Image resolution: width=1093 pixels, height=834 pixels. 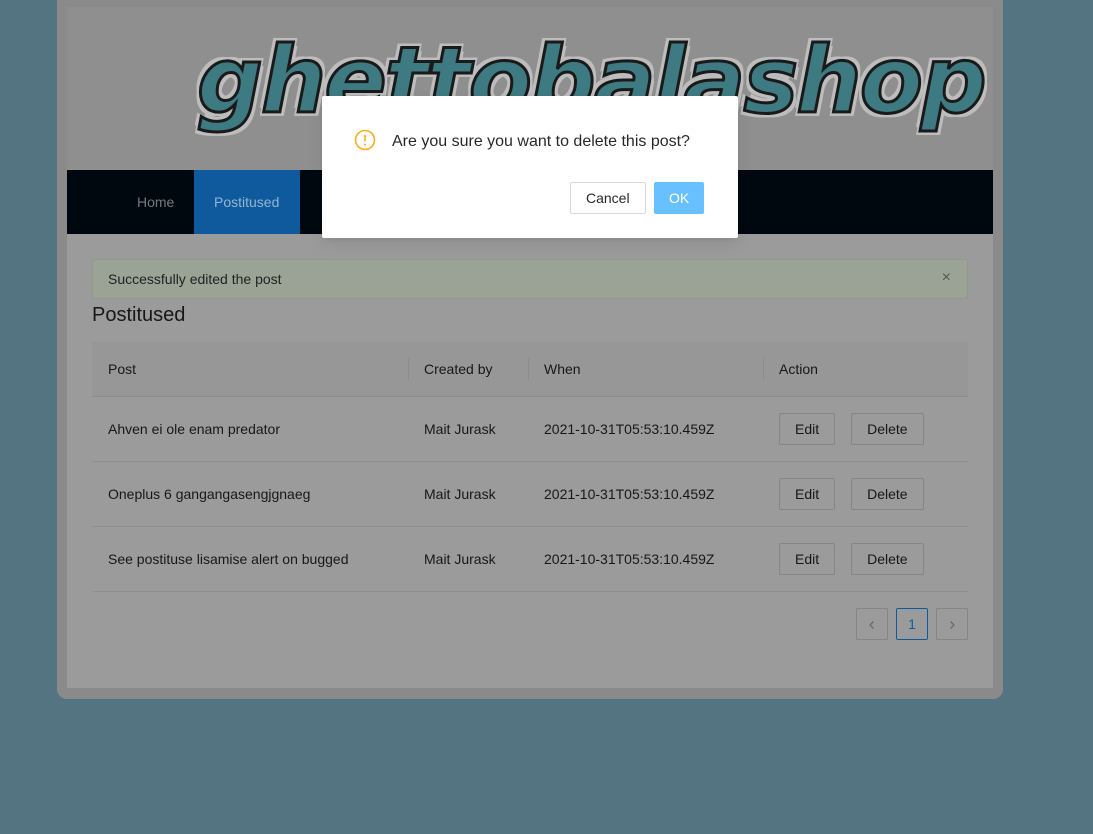 I want to click on success-alert: Successfully edited the post ×, so click(x=530, y=279).